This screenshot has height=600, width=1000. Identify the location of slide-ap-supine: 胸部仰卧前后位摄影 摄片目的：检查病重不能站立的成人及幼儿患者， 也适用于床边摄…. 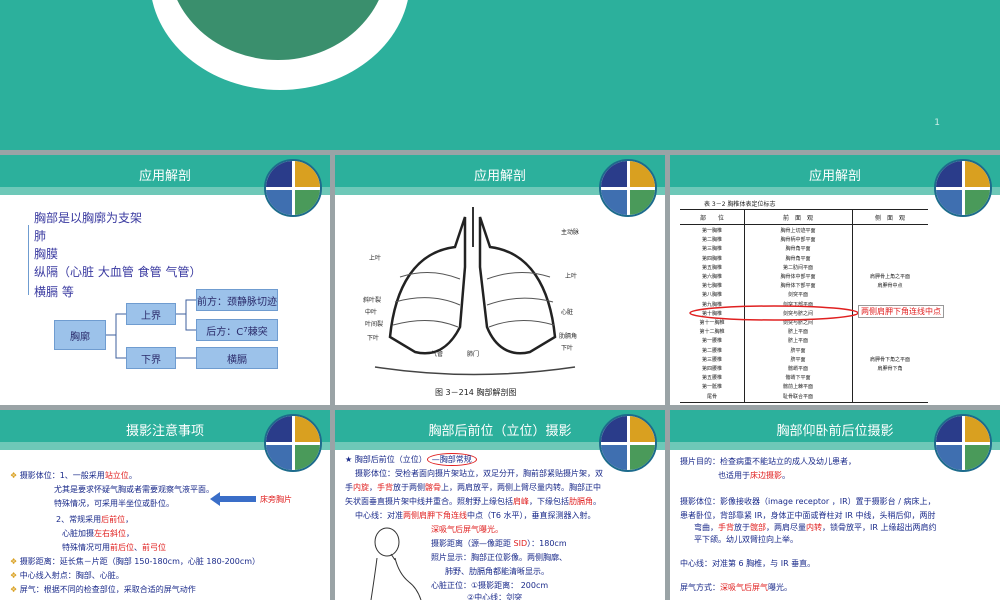
(835, 505).